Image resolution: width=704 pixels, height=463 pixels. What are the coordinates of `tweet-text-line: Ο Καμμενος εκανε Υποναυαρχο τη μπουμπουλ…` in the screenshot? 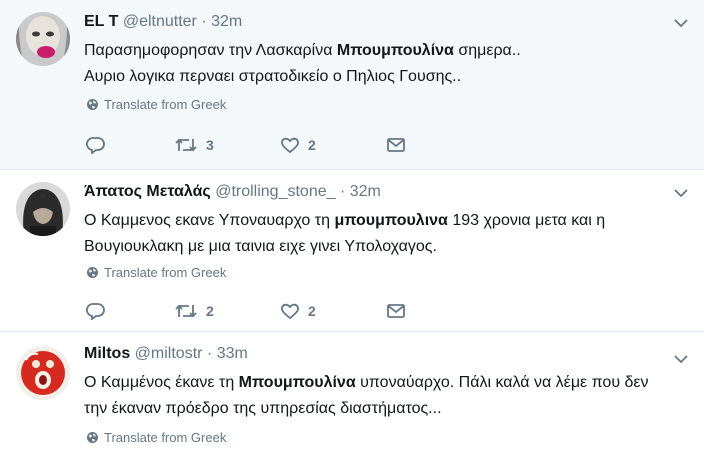 It's located at (345, 220).